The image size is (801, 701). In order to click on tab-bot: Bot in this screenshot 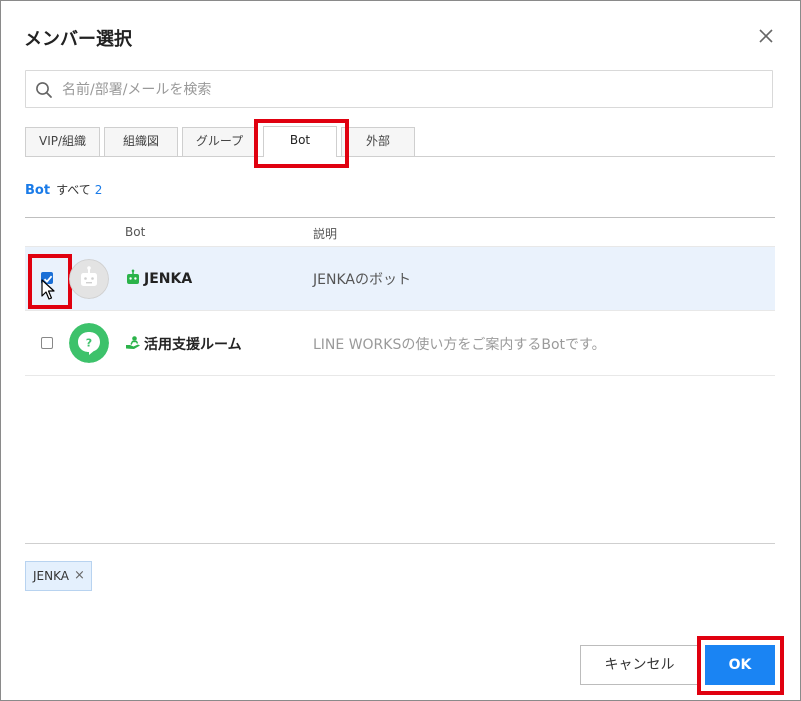, I will do `click(300, 141)`.